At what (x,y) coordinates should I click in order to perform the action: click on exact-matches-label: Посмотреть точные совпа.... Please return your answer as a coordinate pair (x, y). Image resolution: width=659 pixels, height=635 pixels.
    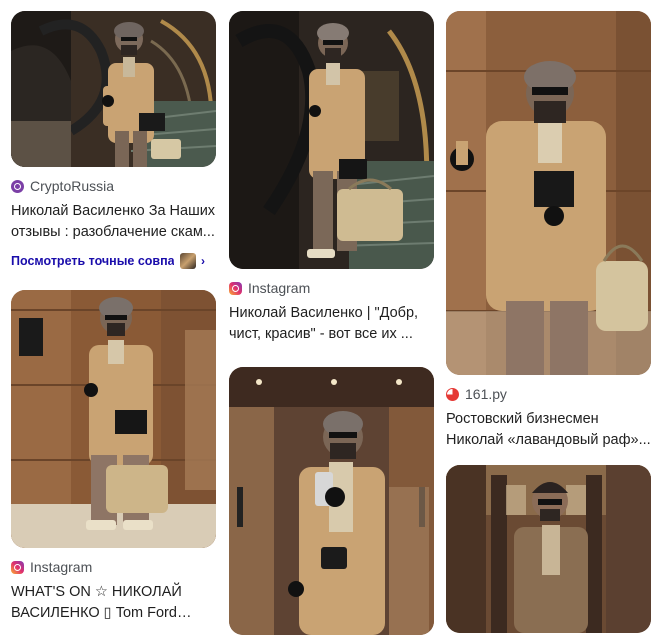
    Looking at the image, I should click on (92, 261).